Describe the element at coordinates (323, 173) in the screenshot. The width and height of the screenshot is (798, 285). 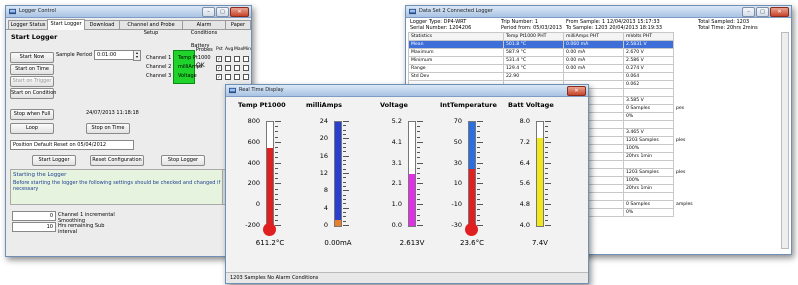
I see `gauge-tick-label: 12` at that location.